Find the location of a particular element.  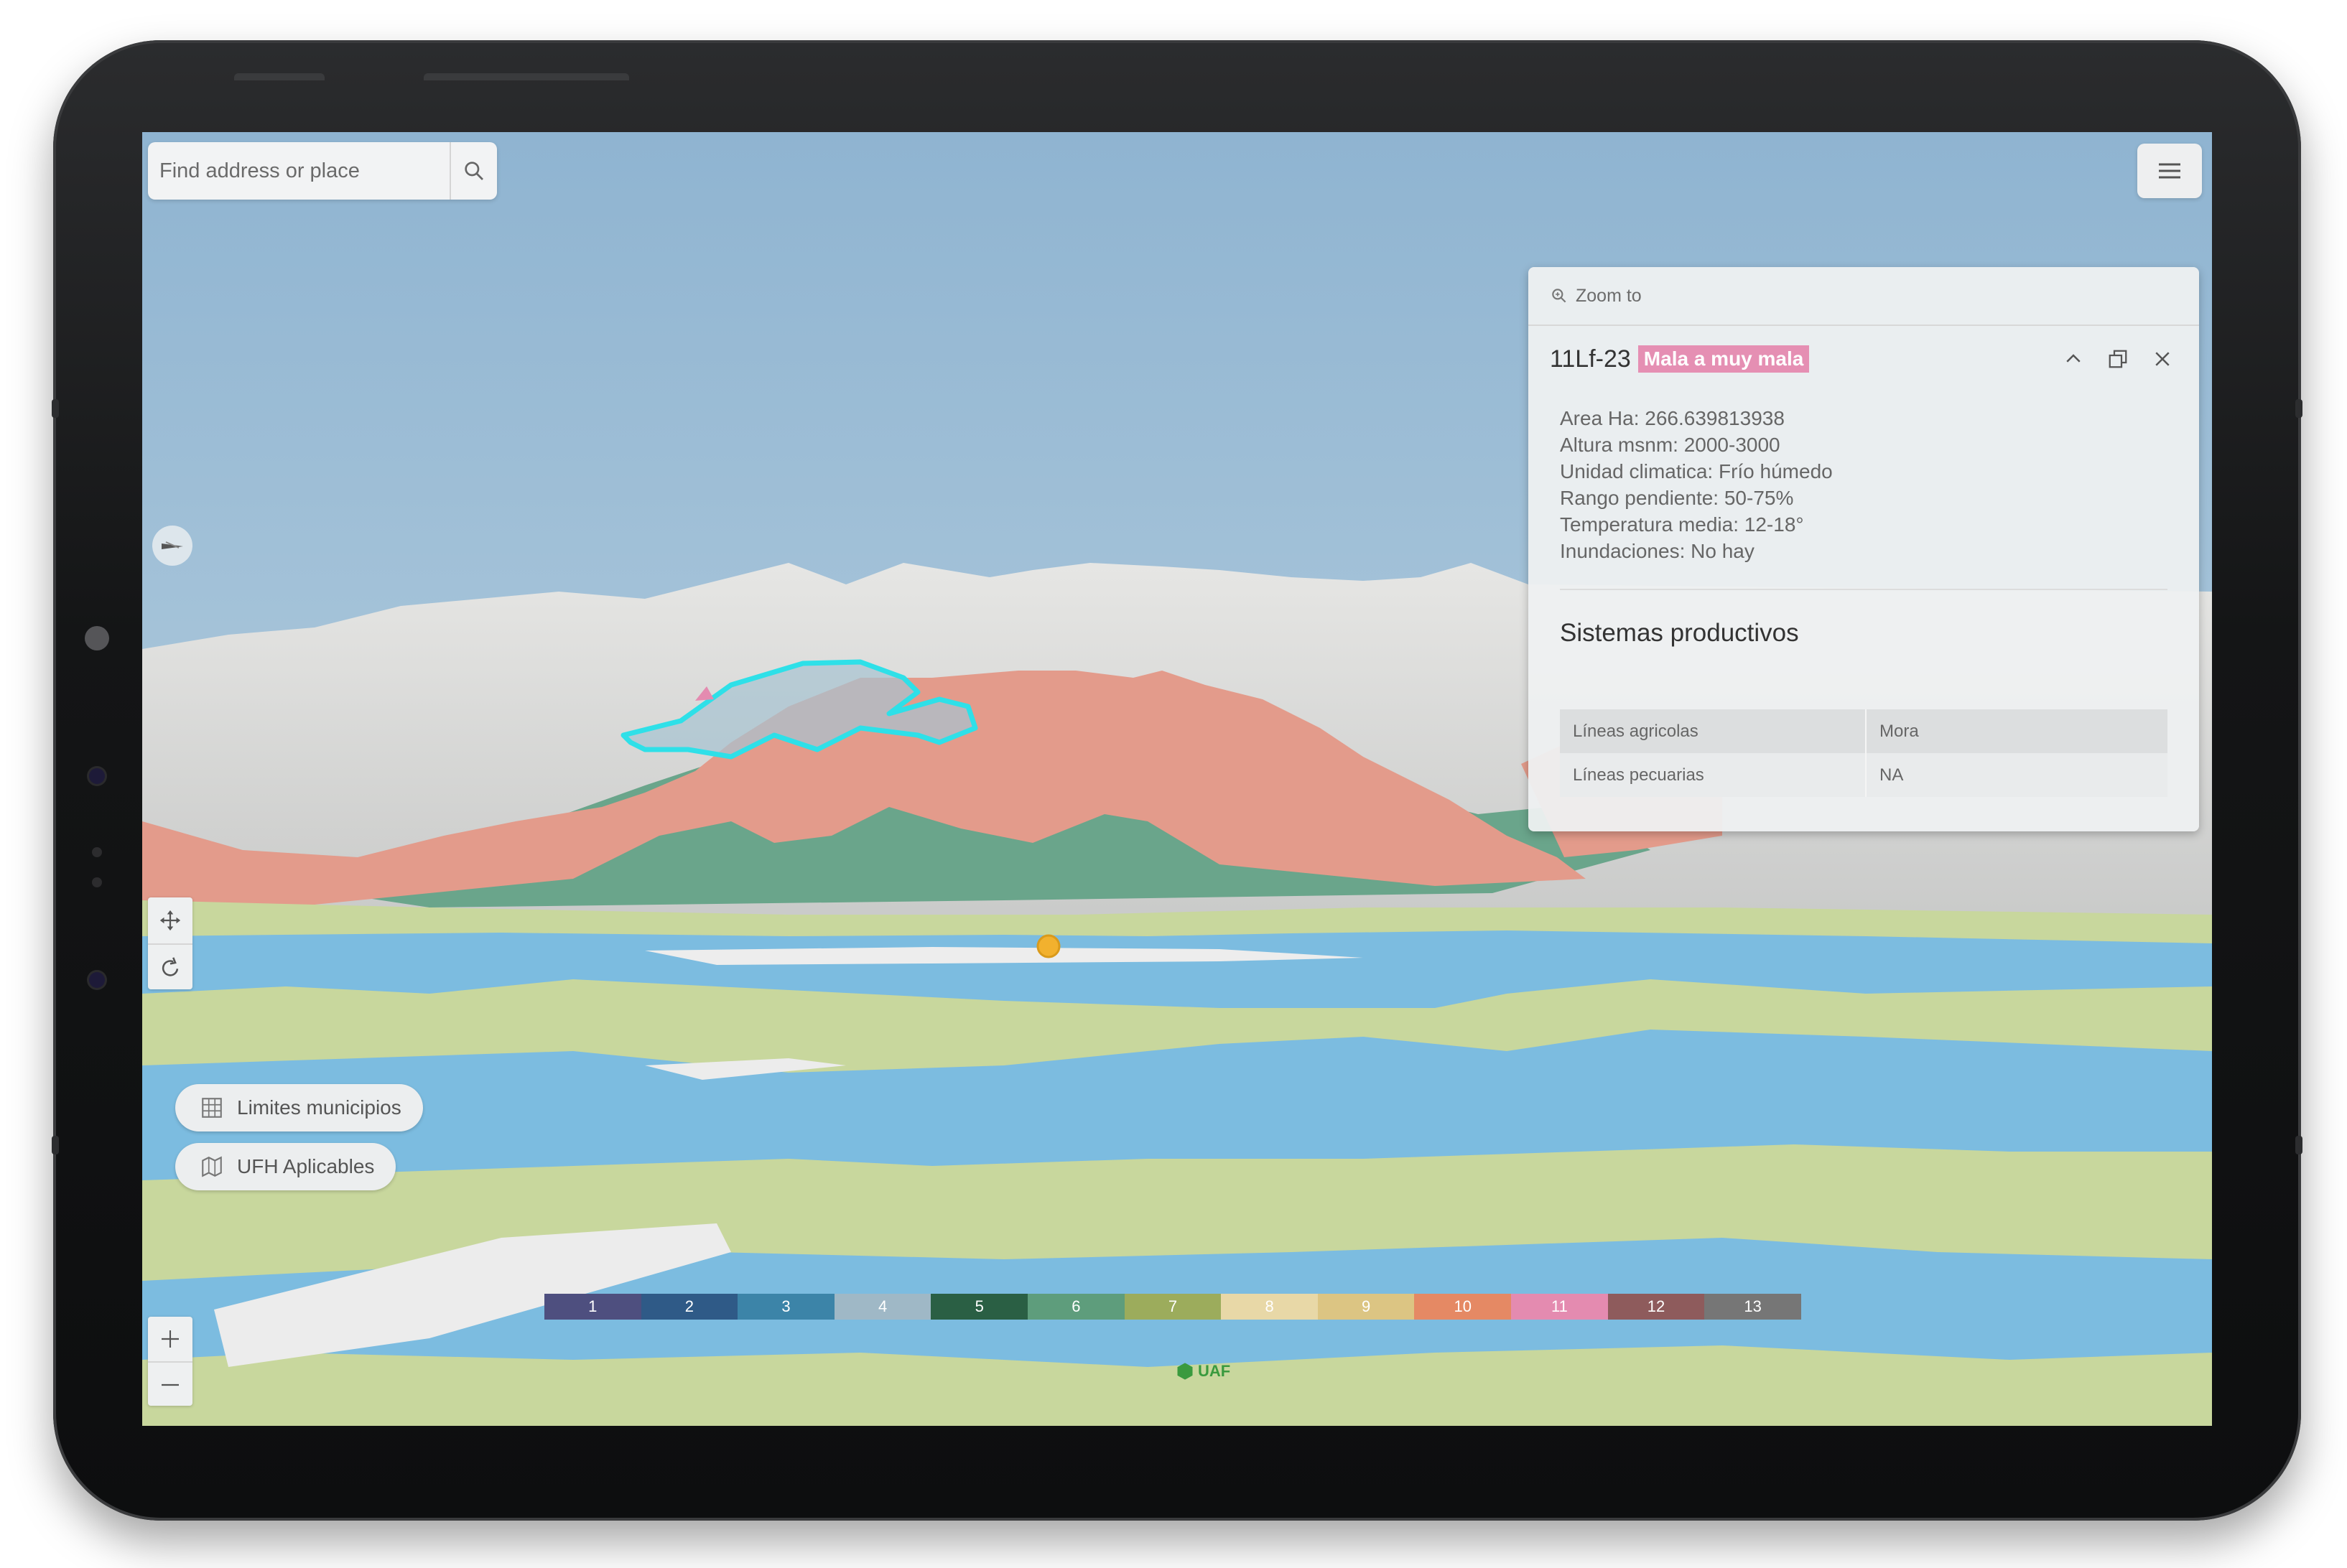

legend-class-8: 8 is located at coordinates (1269, 1307).